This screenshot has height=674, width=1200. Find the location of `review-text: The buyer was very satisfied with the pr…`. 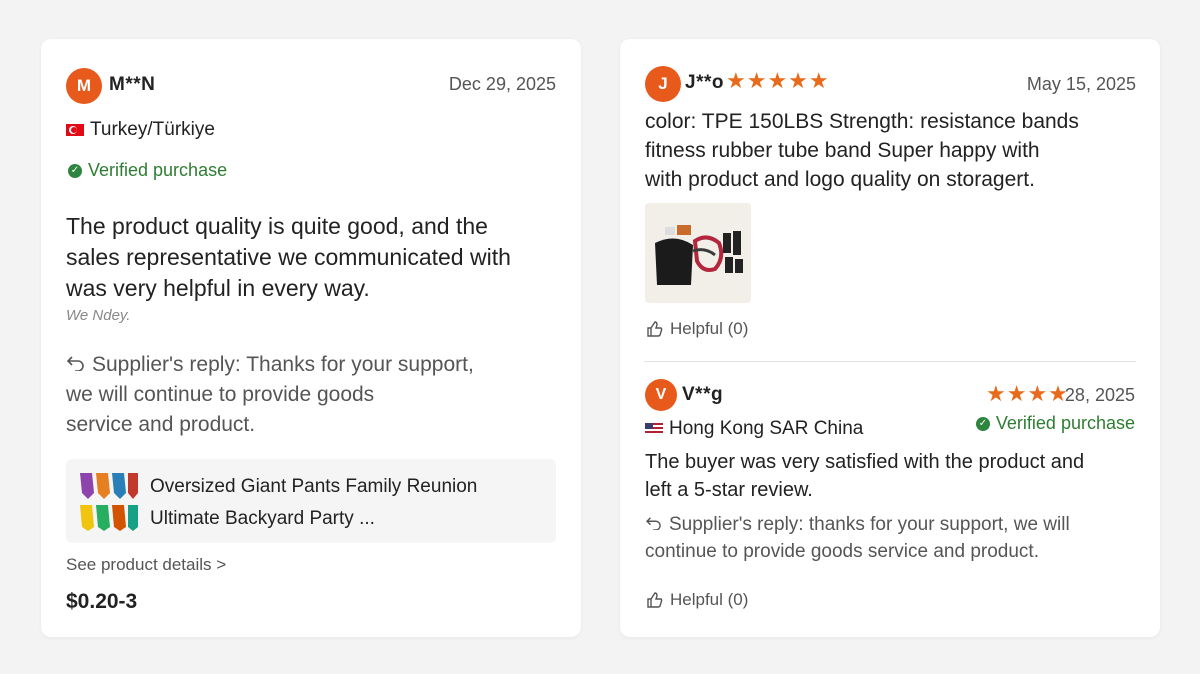

review-text: The buyer was very satisfied with the pr… is located at coordinates (864, 476).